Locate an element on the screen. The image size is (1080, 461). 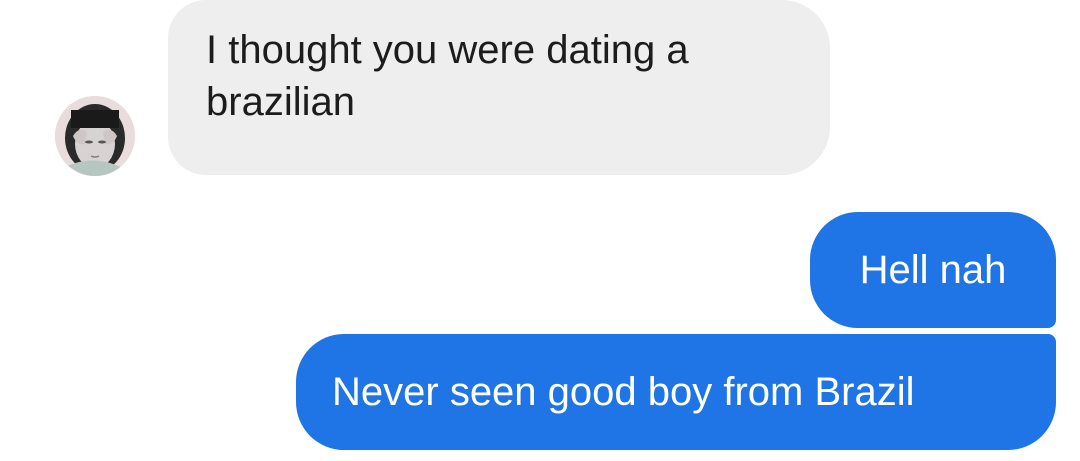
contact-avatar is located at coordinates (95, 136).